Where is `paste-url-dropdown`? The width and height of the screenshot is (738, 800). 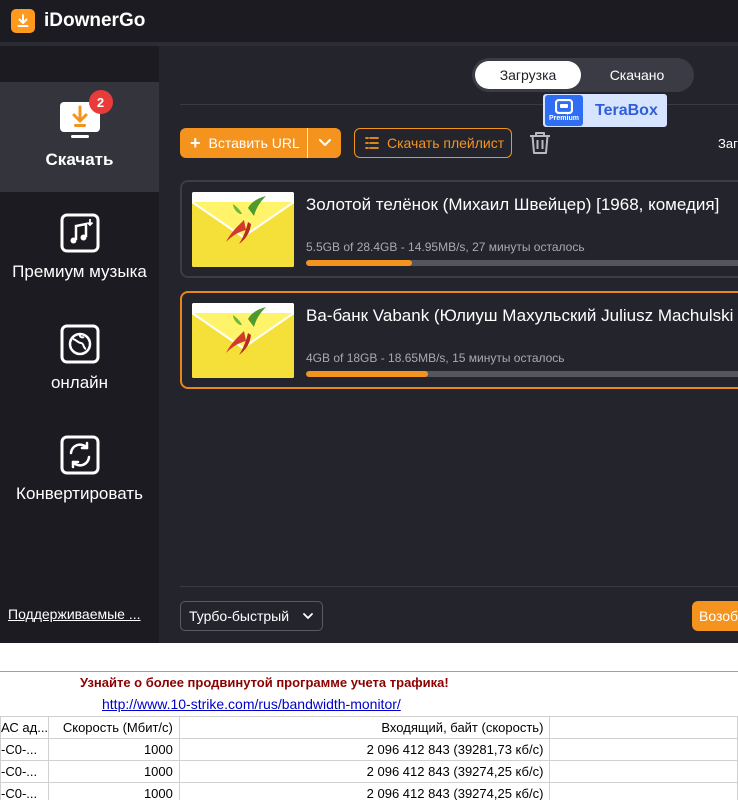 paste-url-dropdown is located at coordinates (324, 143).